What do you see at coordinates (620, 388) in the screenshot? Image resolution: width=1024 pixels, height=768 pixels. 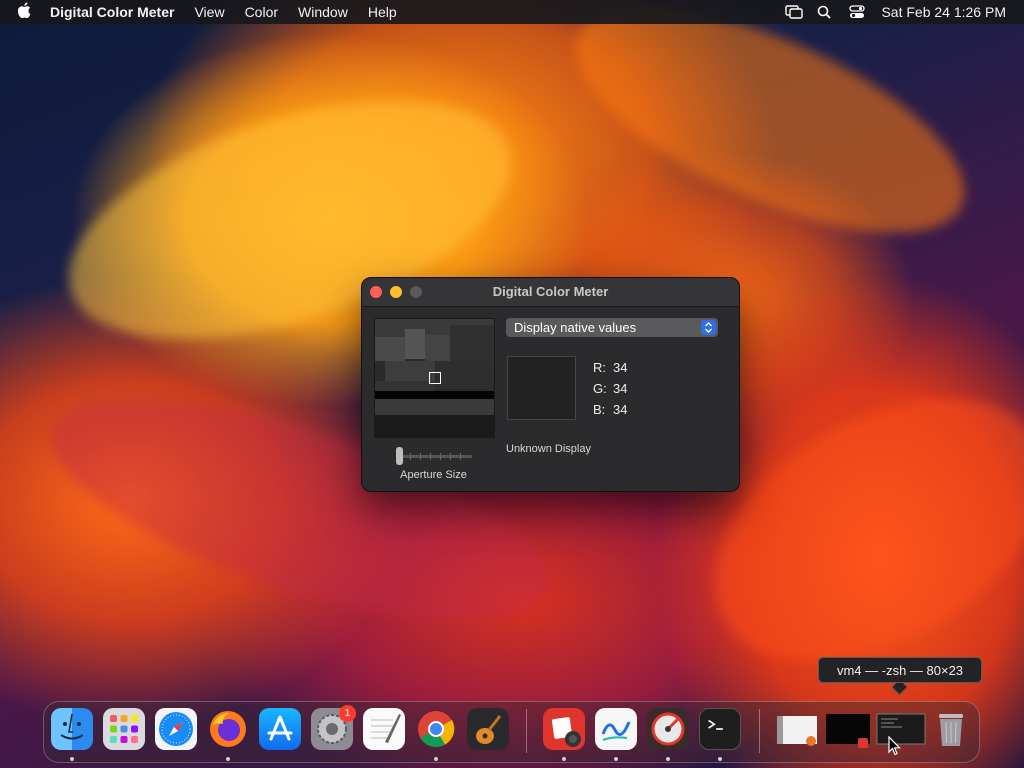 I see `g-value: 34` at bounding box center [620, 388].